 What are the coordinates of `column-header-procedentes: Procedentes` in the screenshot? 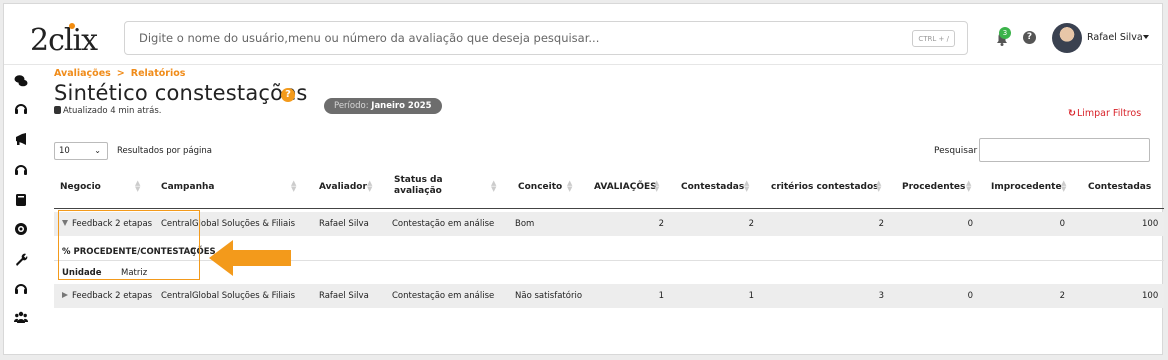 It's located at (933, 187).